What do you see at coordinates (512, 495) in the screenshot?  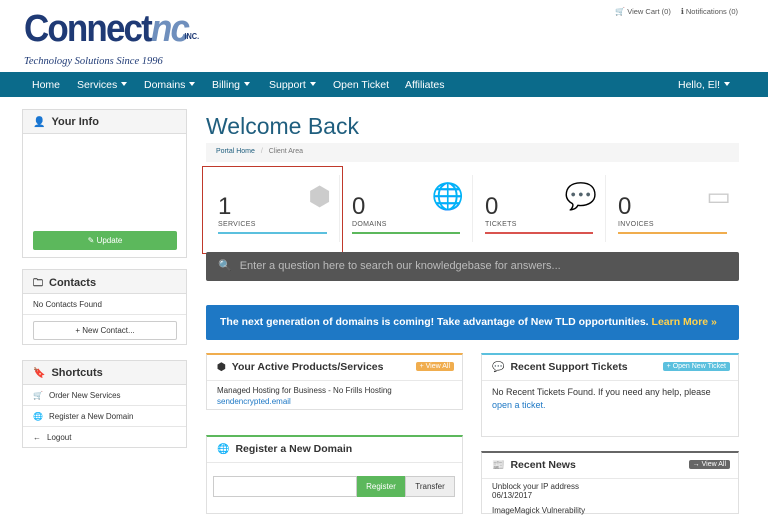 I see `news-item-date: 06/13/2017` at bounding box center [512, 495].